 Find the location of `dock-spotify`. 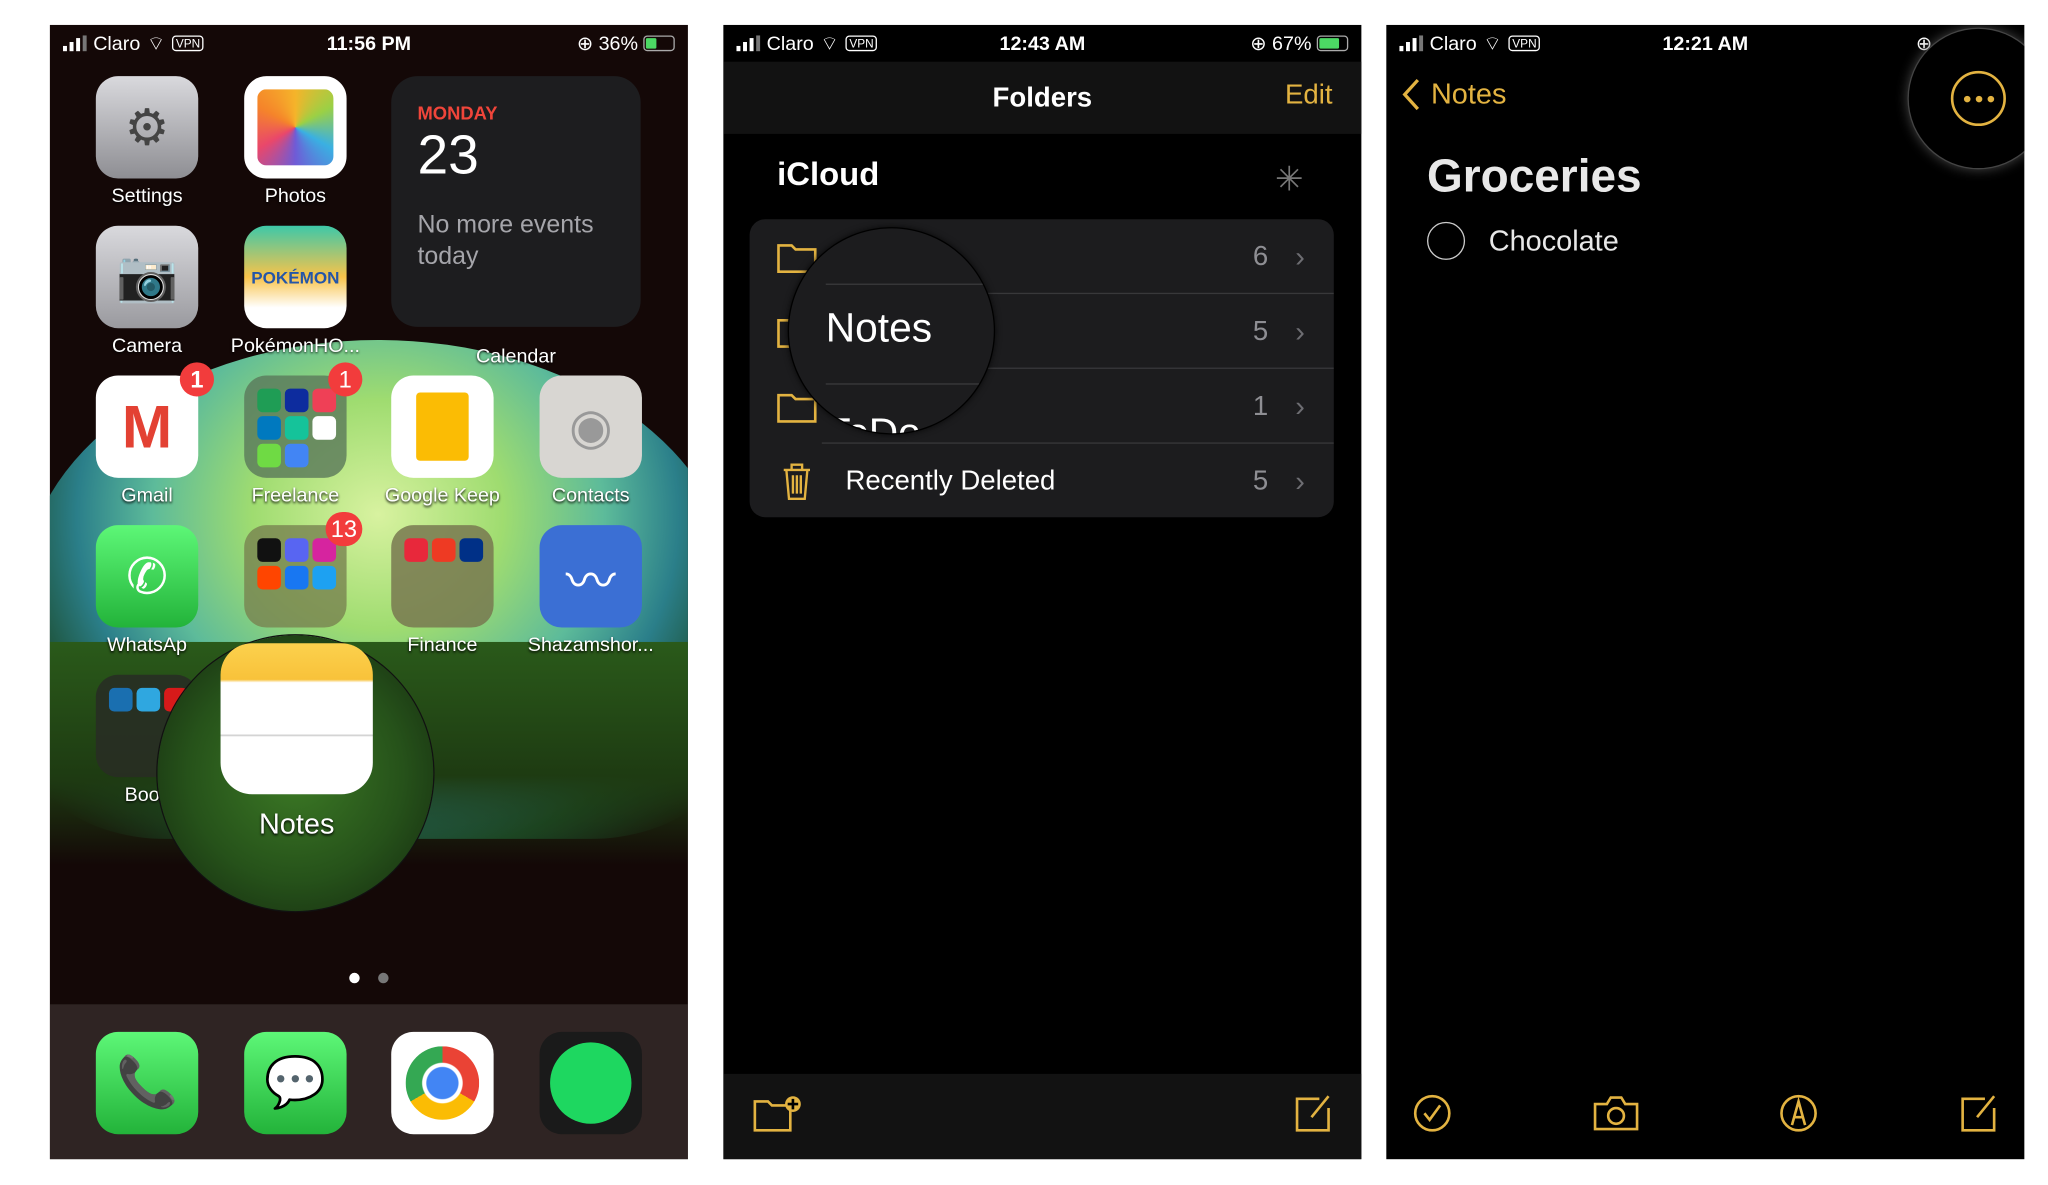

dock-spotify is located at coordinates (590, 1083).